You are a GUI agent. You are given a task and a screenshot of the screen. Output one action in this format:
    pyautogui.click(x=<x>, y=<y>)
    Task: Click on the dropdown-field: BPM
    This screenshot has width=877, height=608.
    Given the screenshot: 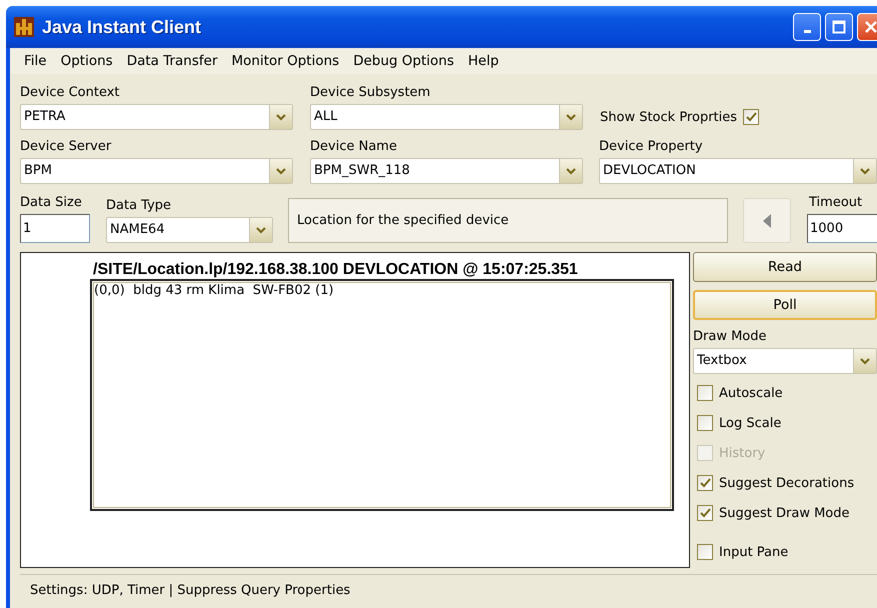 What is the action you would take?
    pyautogui.click(x=156, y=171)
    